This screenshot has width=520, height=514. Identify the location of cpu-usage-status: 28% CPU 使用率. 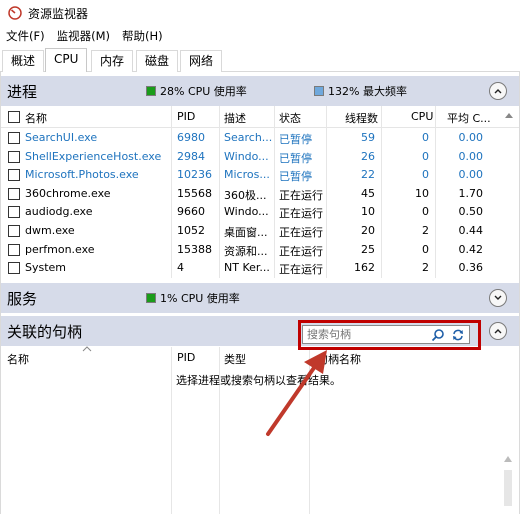
(196, 91).